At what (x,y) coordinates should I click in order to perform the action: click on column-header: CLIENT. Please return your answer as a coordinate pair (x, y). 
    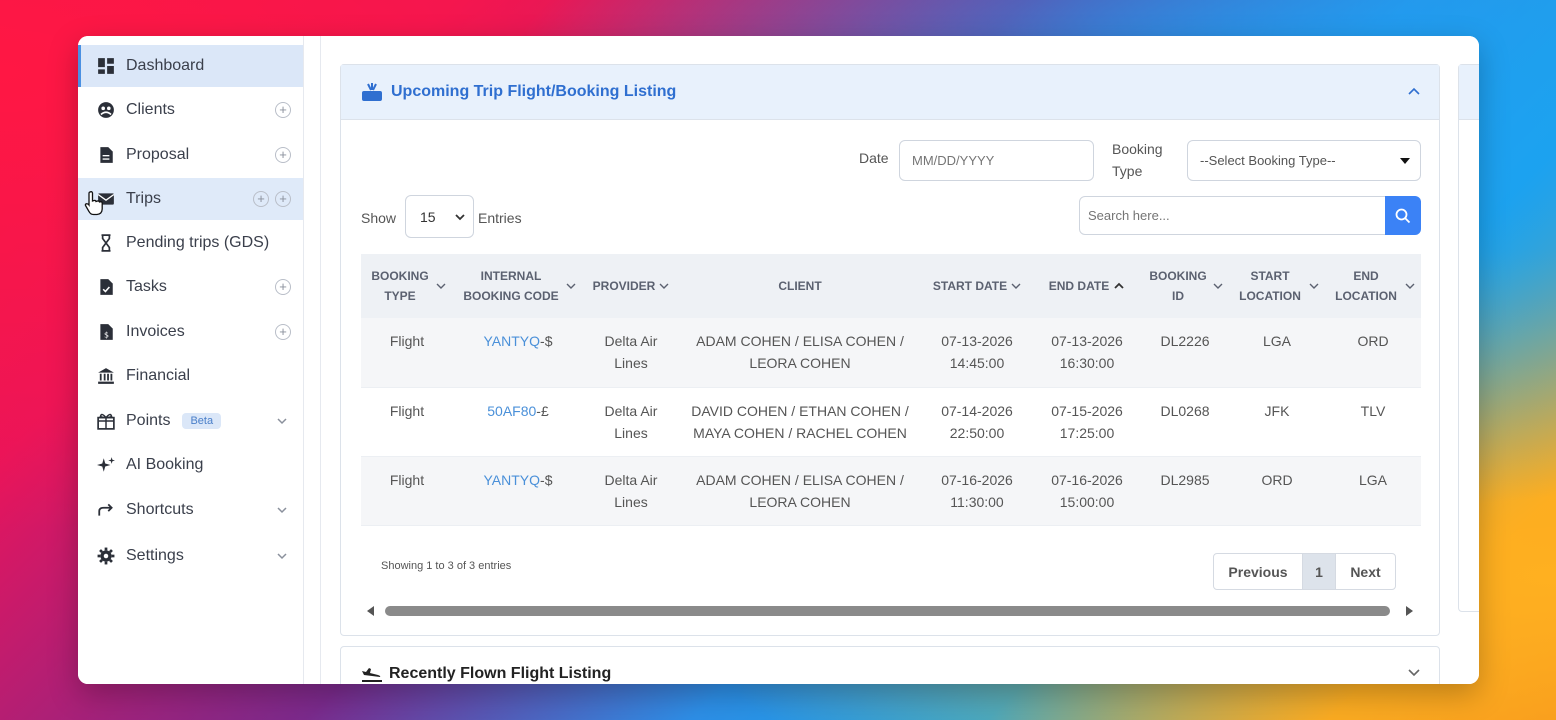
    Looking at the image, I should click on (800, 286).